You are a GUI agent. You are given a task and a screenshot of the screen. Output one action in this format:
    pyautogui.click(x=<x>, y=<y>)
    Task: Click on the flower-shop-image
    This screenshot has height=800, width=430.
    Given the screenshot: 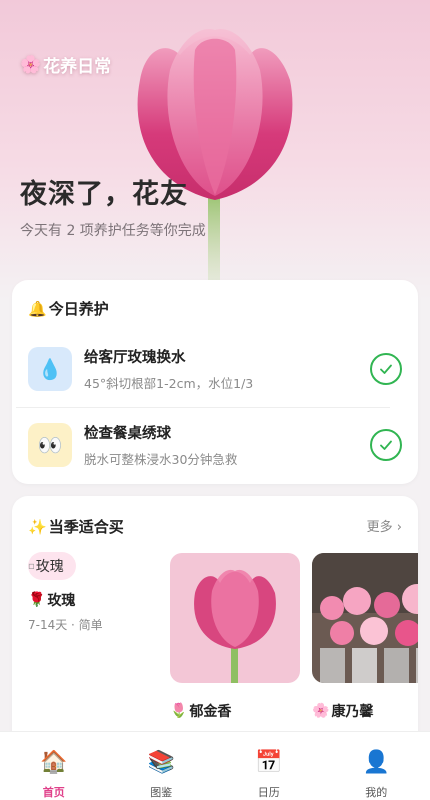 What is the action you would take?
    pyautogui.click(x=365, y=618)
    